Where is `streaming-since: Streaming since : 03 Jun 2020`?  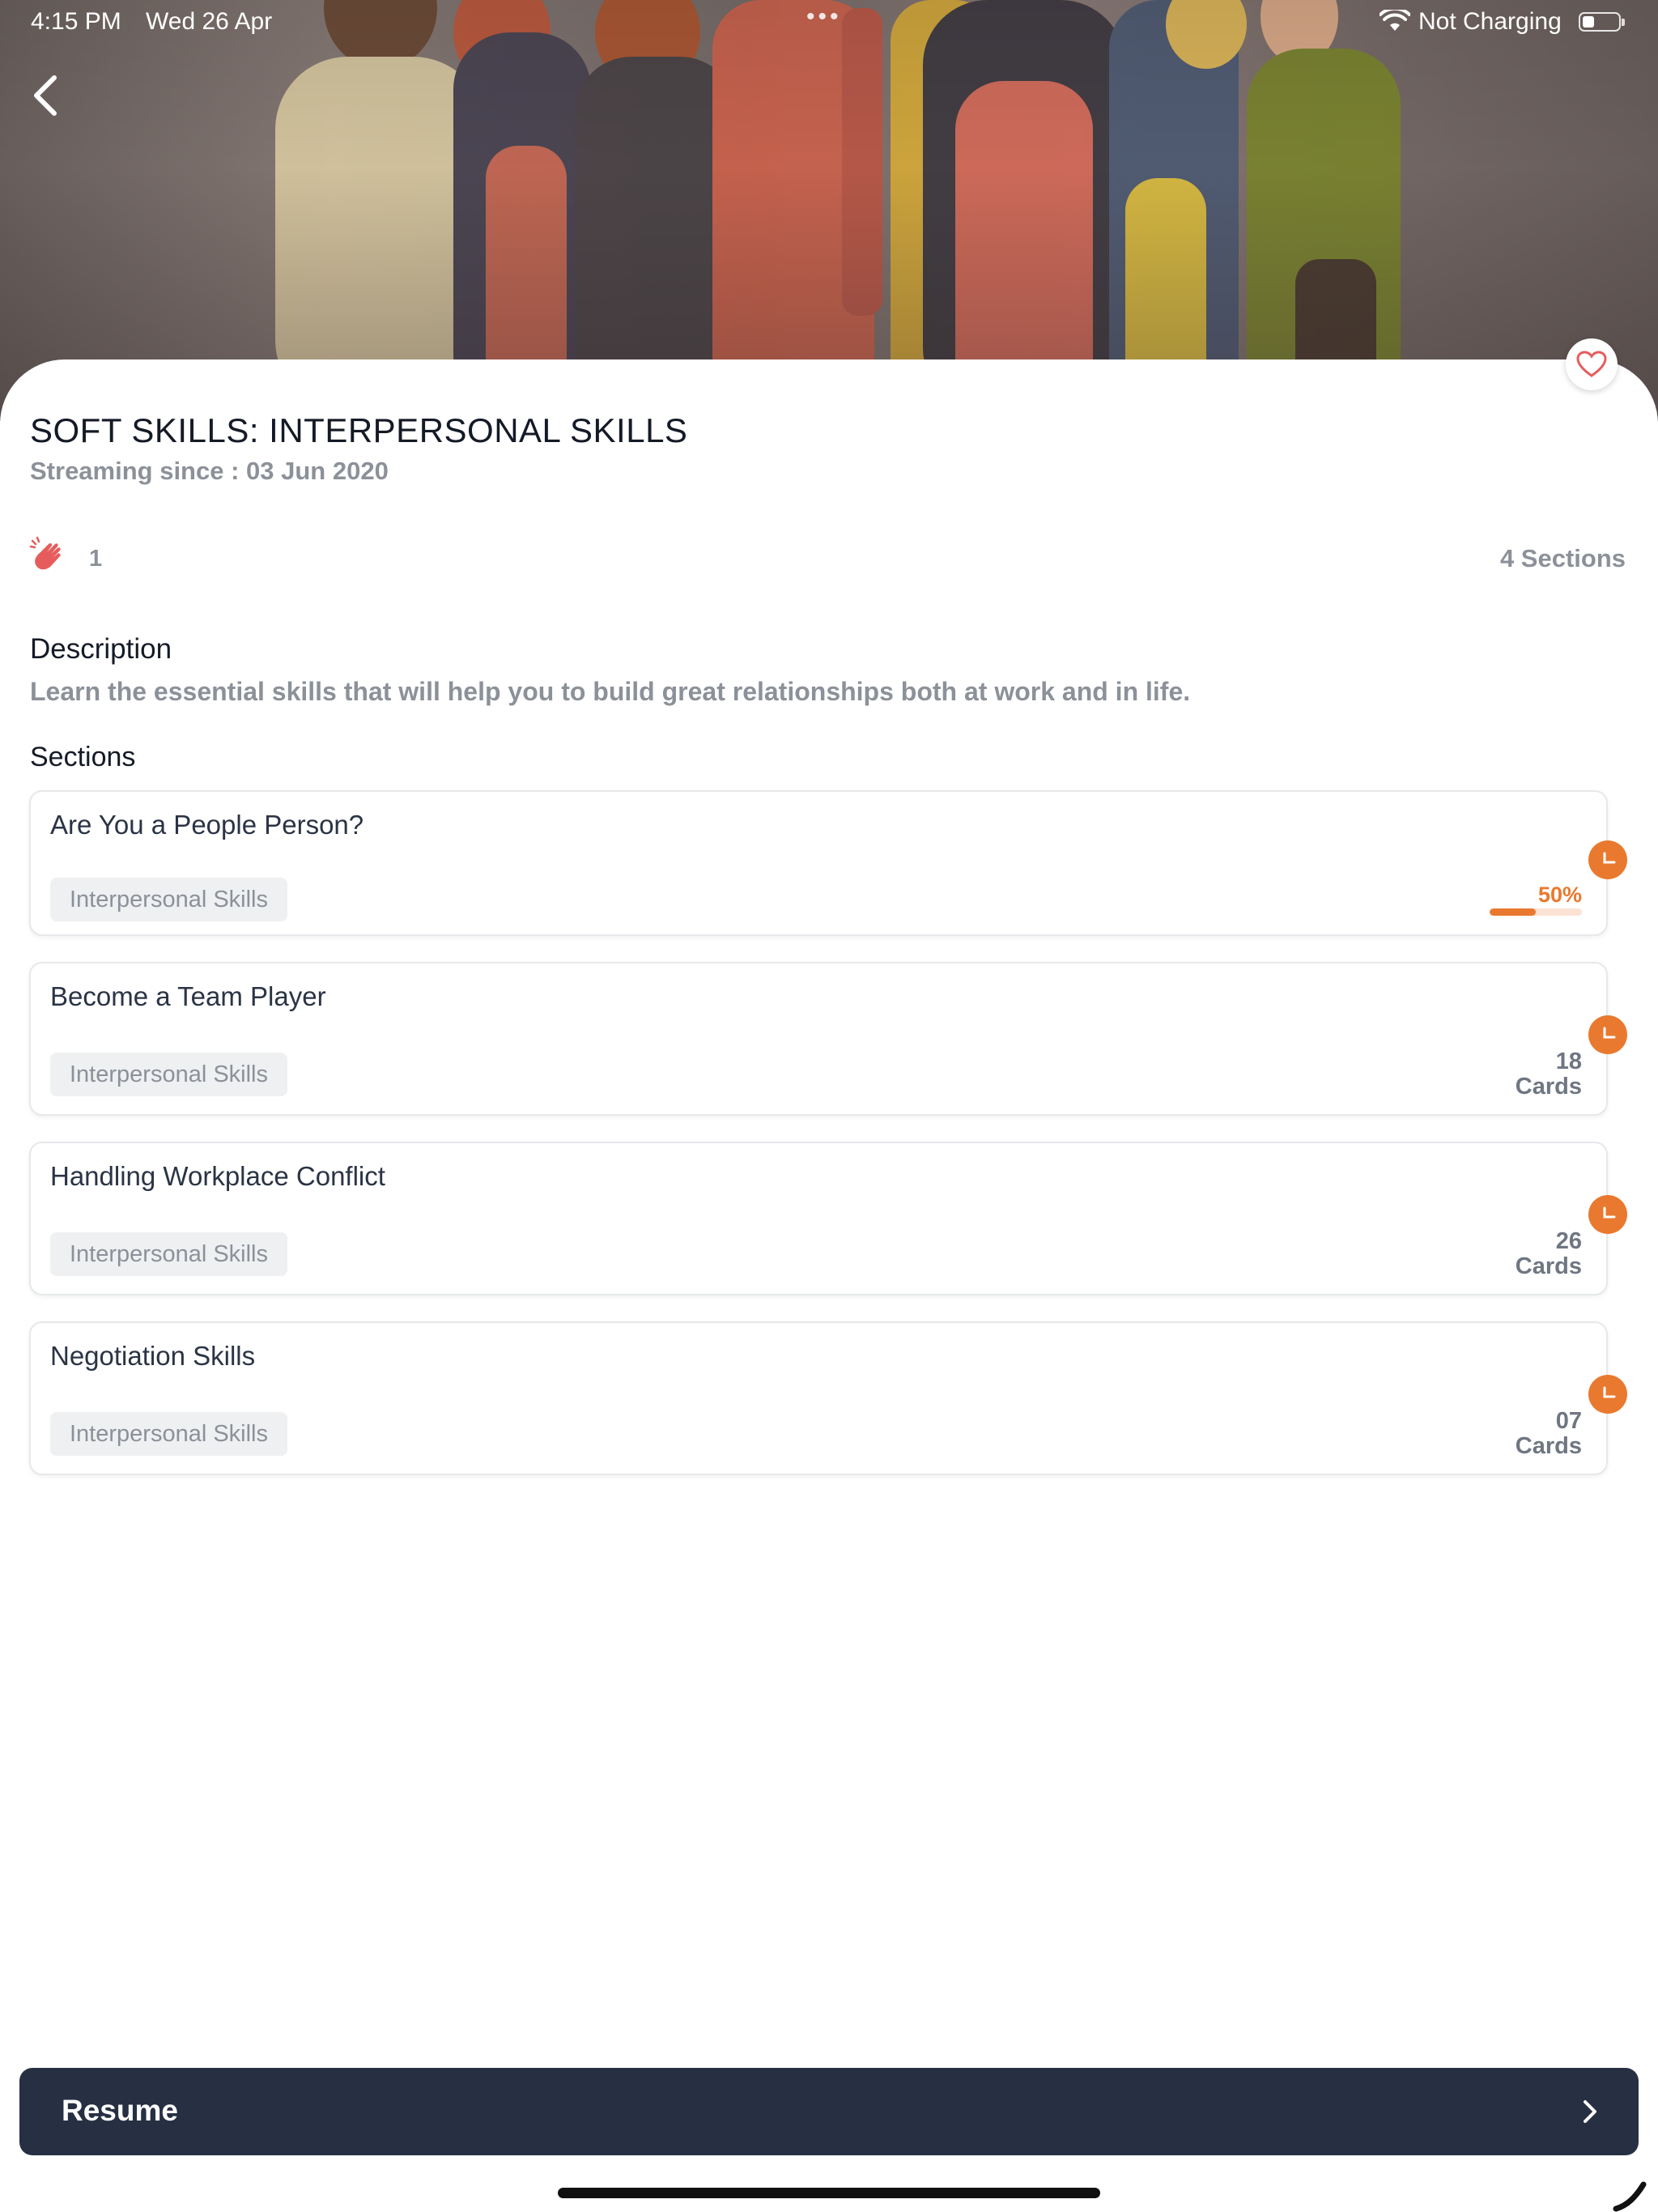
streaming-since: Streaming since : 03 Jun 2020 is located at coordinates (209, 471).